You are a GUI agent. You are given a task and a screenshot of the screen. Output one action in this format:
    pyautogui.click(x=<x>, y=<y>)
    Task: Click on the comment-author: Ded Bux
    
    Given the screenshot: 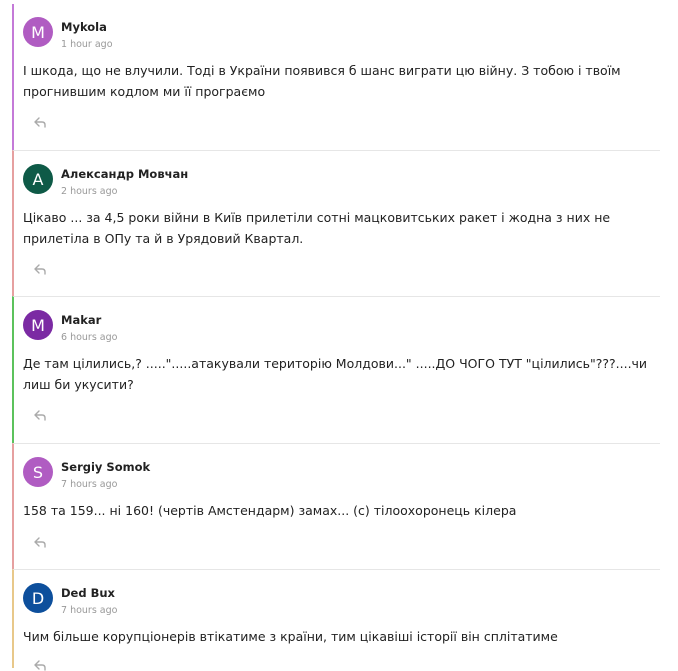 What is the action you would take?
    pyautogui.click(x=88, y=593)
    